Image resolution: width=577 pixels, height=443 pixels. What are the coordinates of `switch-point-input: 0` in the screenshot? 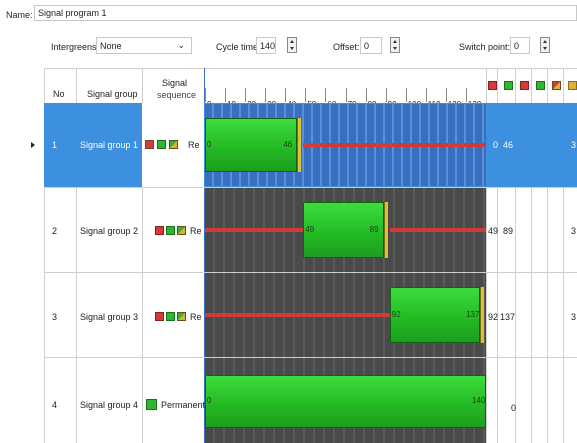 It's located at (520, 45).